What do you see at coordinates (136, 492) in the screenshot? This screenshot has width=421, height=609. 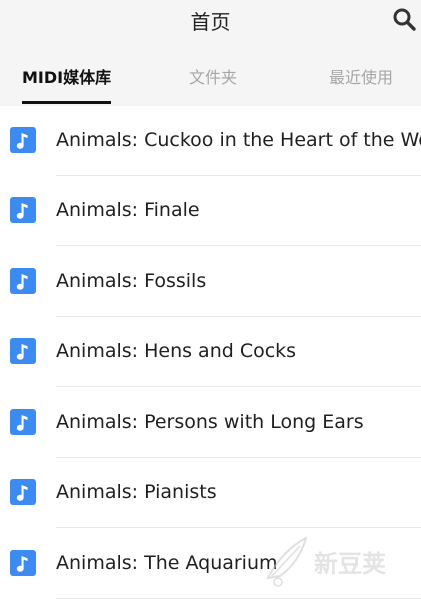 I see `list-item-title: Animals: Pianists` at bounding box center [136, 492].